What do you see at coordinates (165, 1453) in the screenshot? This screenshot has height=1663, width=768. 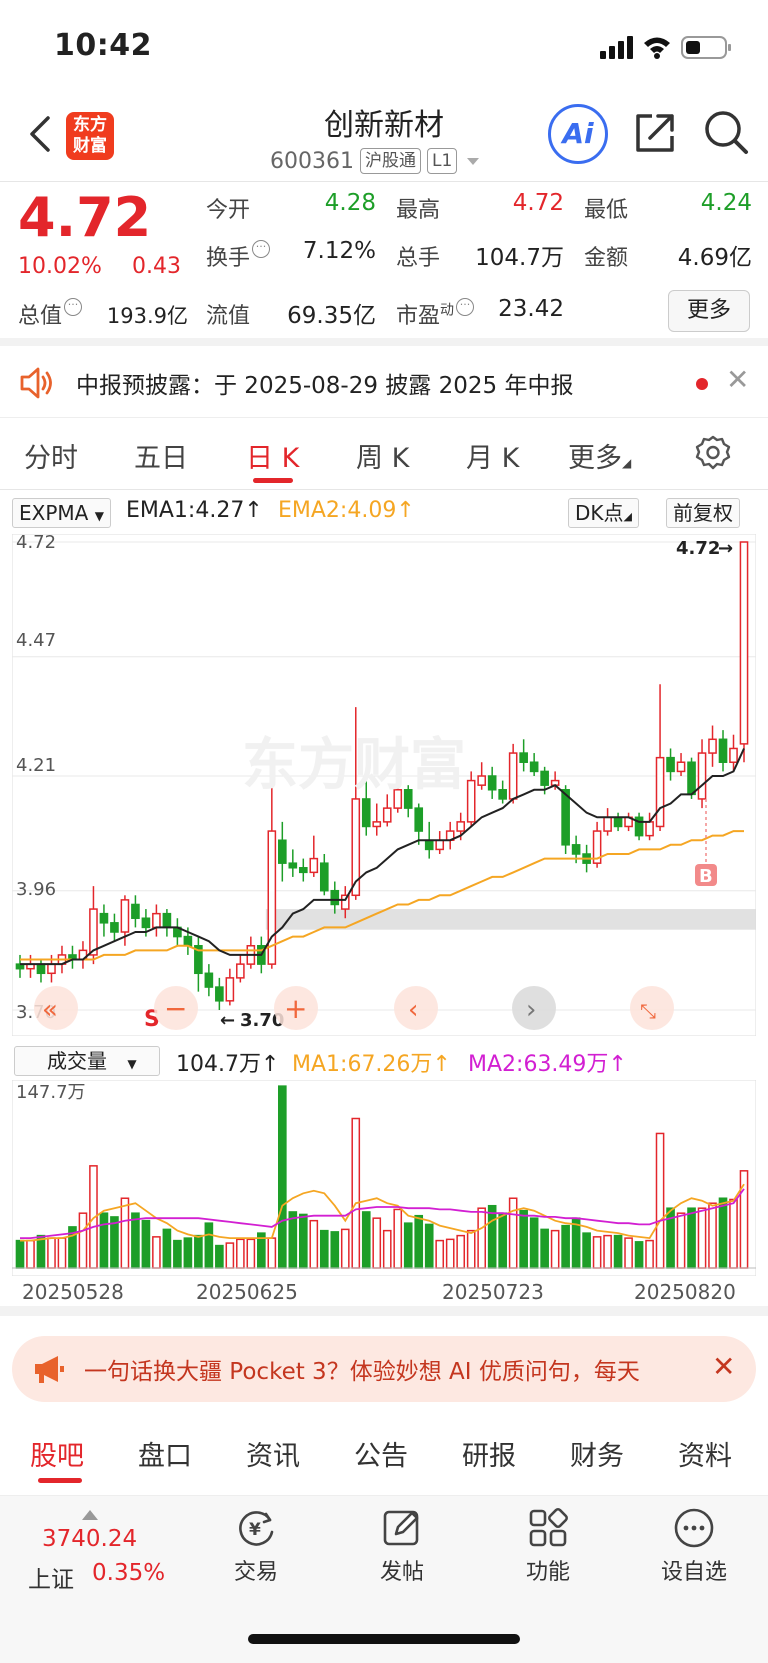 I see `tab-order-book: 盘口` at bounding box center [165, 1453].